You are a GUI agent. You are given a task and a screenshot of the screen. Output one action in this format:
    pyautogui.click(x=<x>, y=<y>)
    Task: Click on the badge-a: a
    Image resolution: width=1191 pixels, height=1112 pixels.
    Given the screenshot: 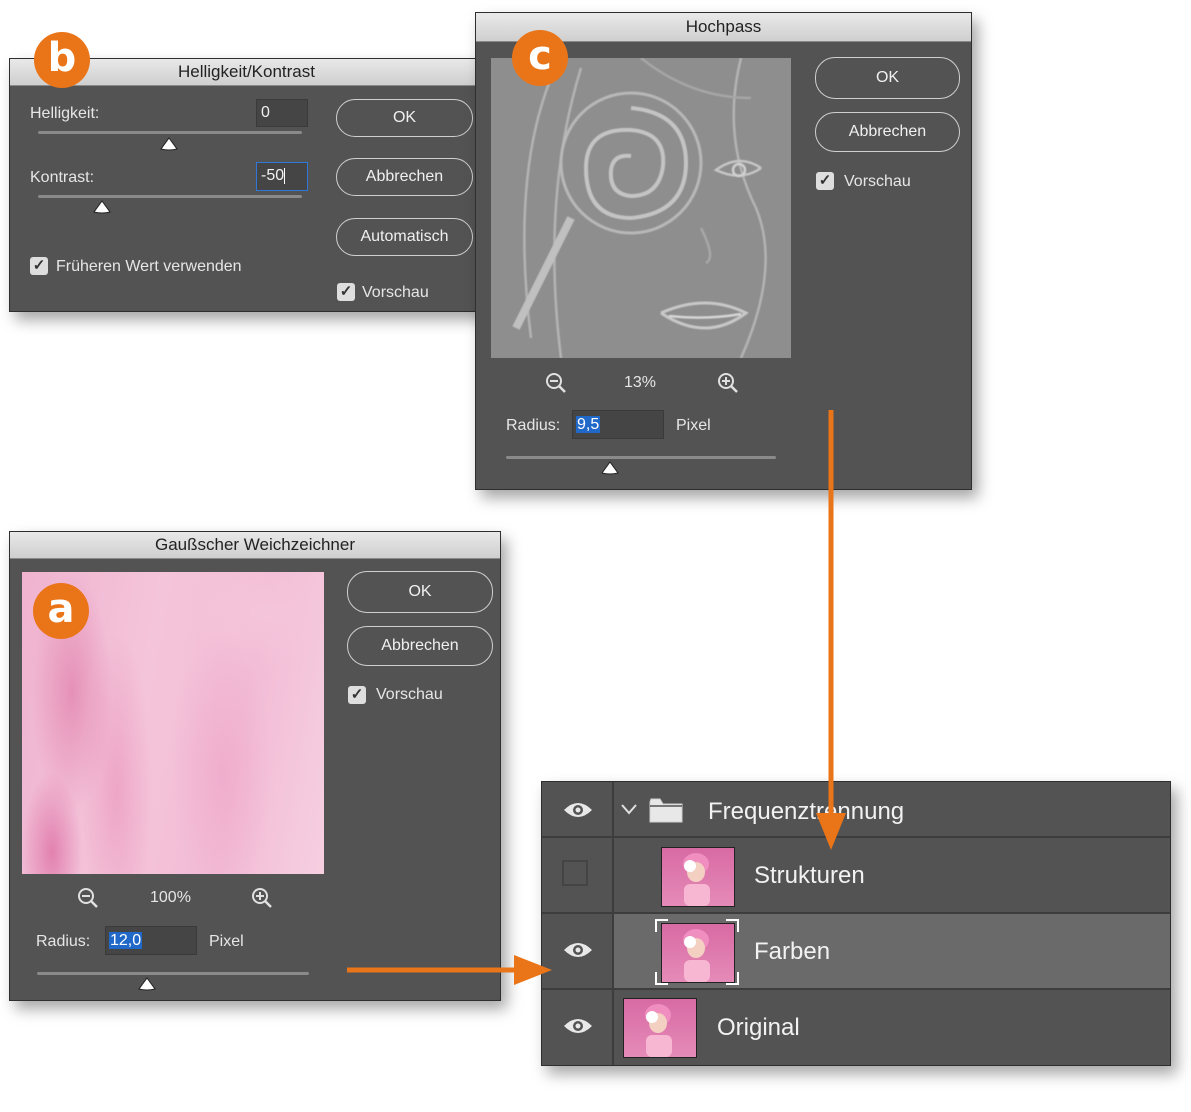 What is the action you would take?
    pyautogui.click(x=61, y=611)
    